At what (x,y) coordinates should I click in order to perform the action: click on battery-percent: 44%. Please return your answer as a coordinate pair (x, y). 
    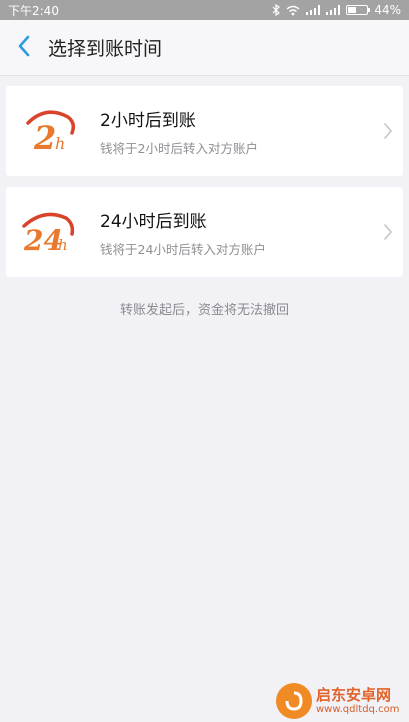
    Looking at the image, I should click on (387, 10).